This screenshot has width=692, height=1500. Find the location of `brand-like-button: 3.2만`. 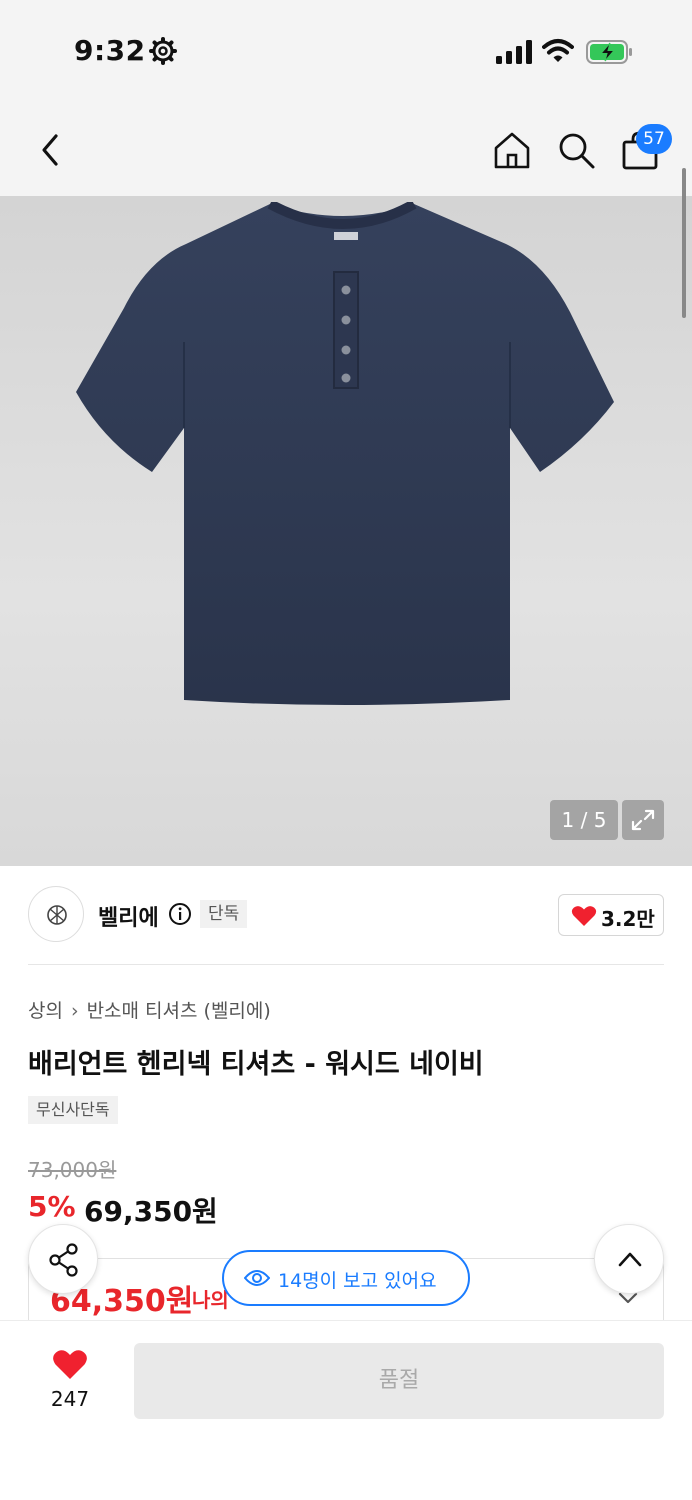

brand-like-button: 3.2만 is located at coordinates (611, 915).